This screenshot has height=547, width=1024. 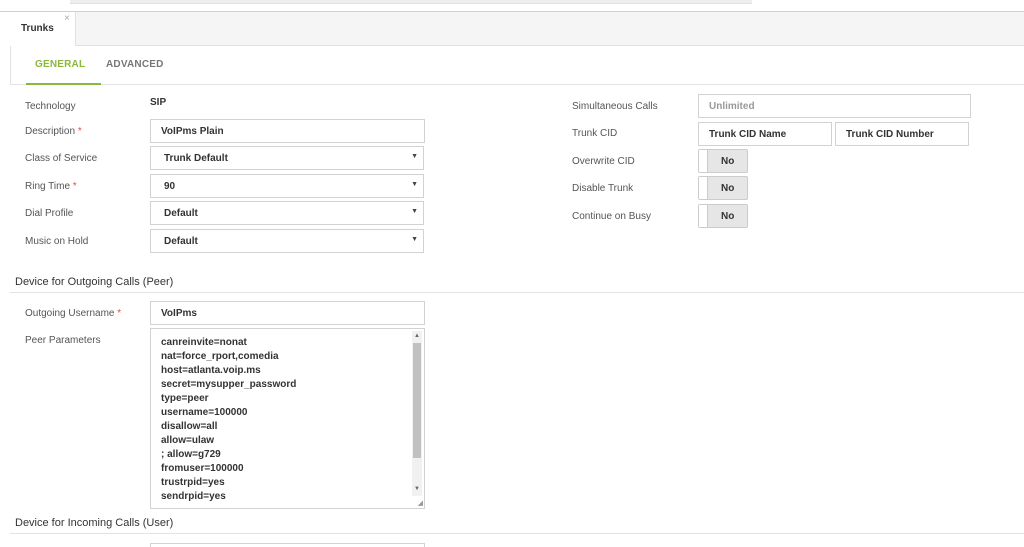 I want to click on tab-trunks-label: Trunks, so click(x=37, y=28).